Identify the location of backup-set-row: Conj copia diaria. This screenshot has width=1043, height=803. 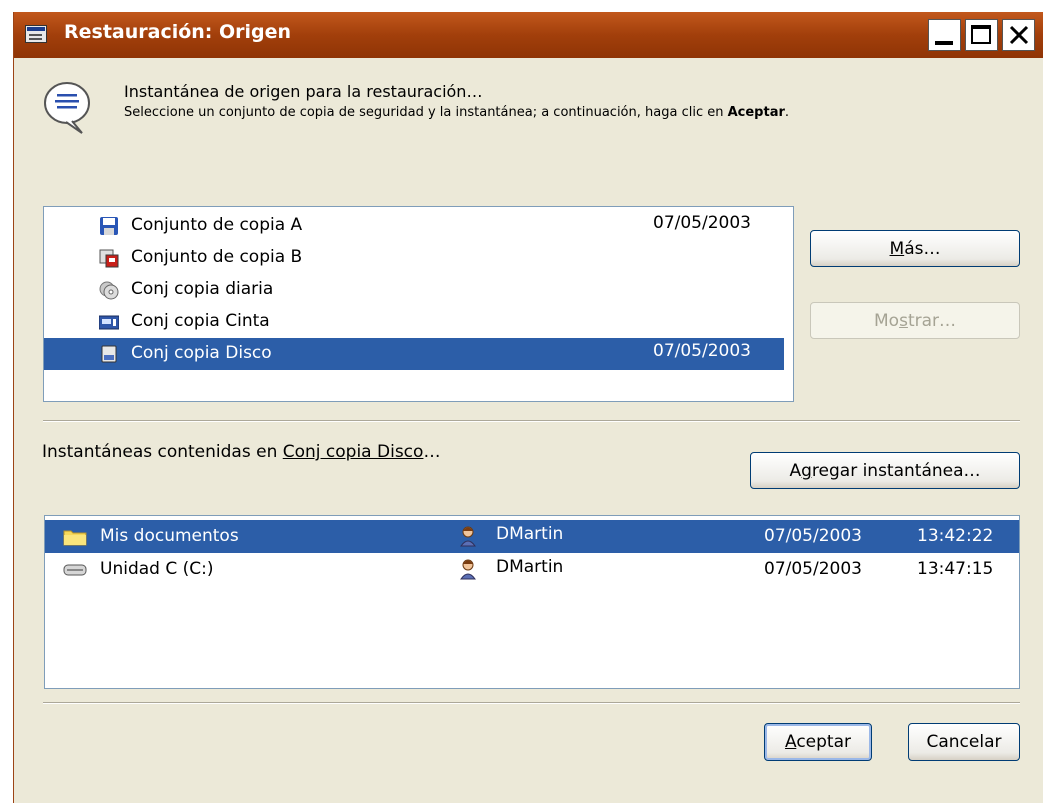
(414, 290).